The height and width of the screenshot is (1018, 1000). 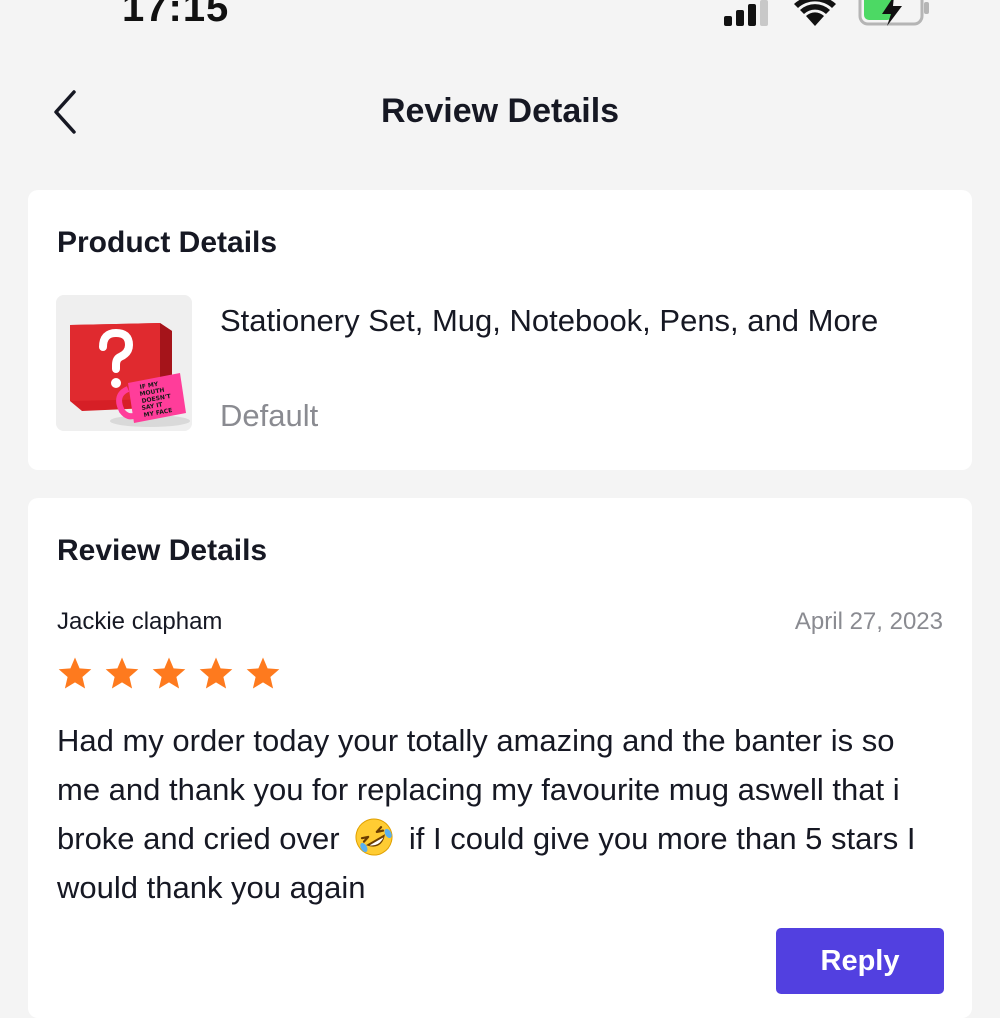 What do you see at coordinates (893, 13) in the screenshot?
I see `battery-charging-icon` at bounding box center [893, 13].